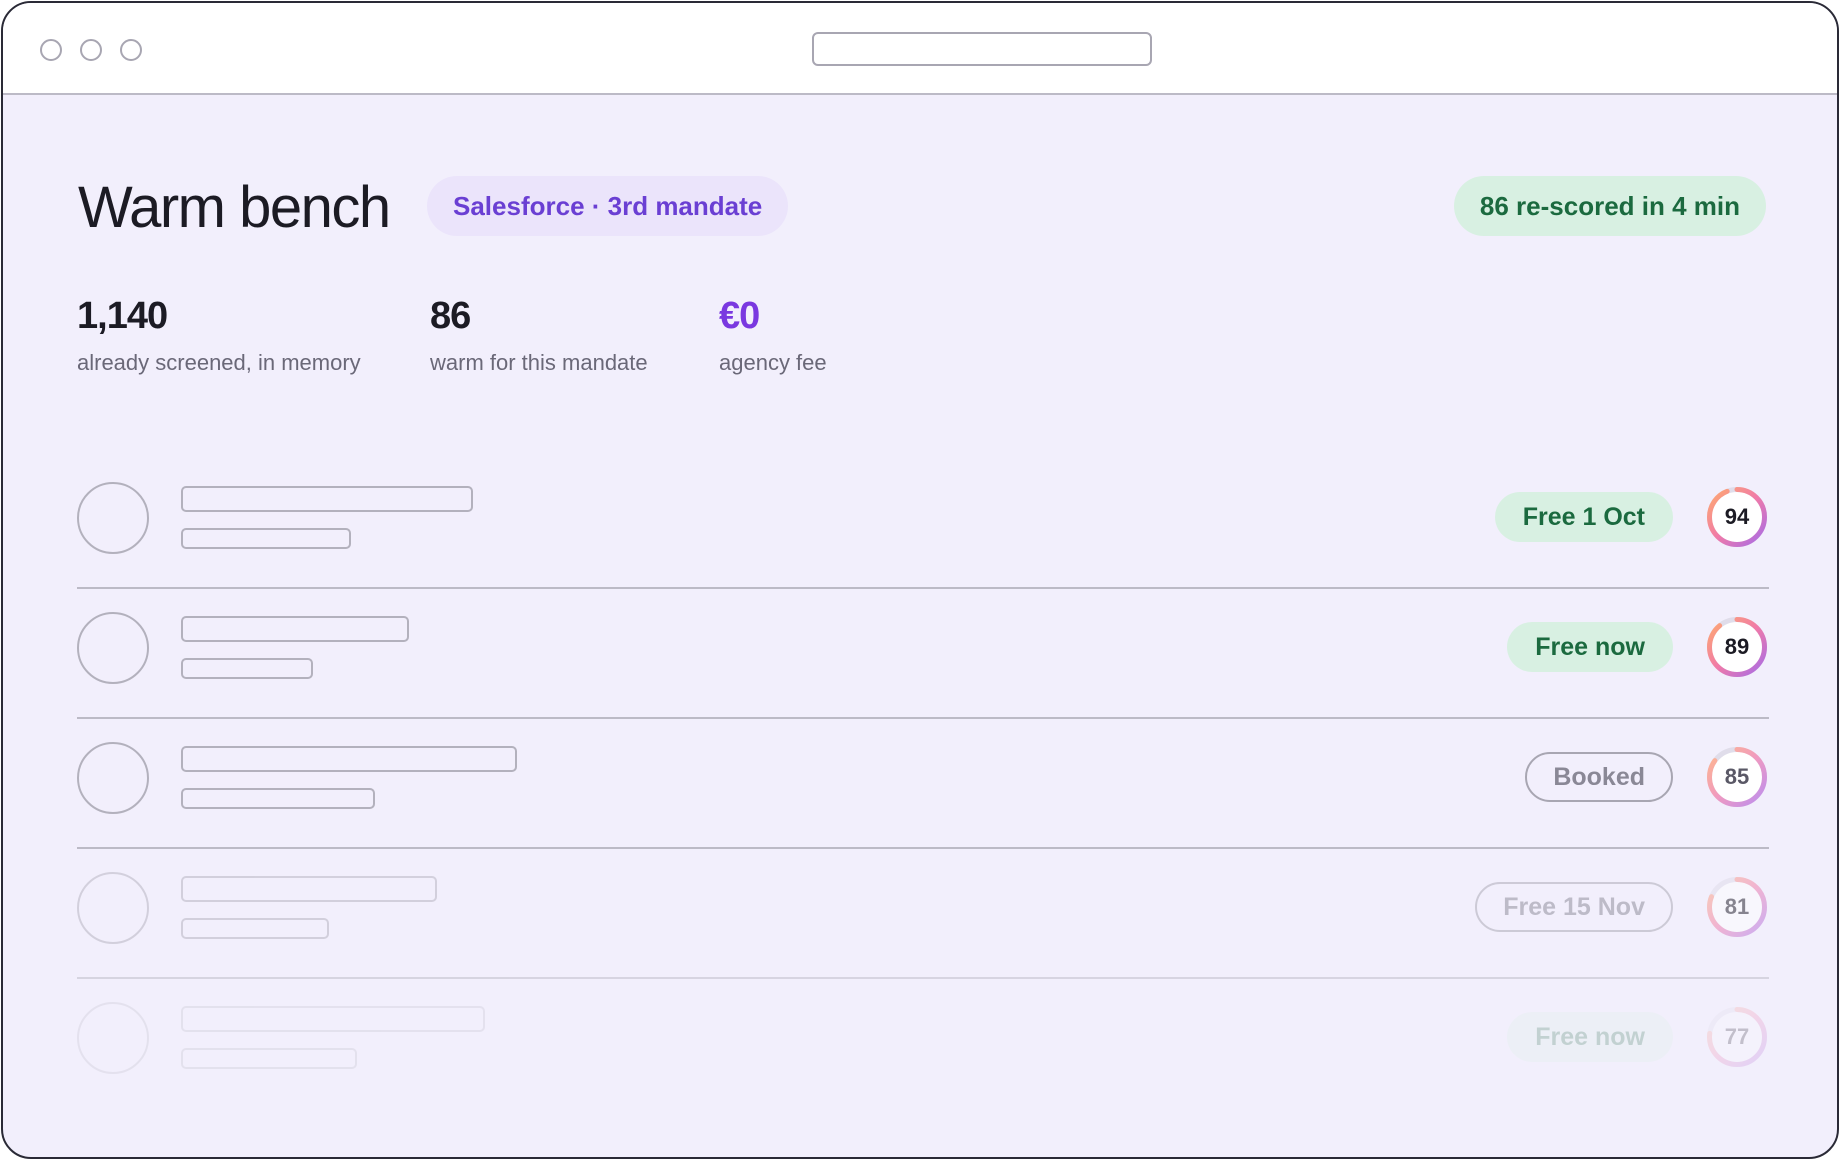 This screenshot has height=1160, width=1840. I want to click on match-score-ring: 94, so click(1737, 517).